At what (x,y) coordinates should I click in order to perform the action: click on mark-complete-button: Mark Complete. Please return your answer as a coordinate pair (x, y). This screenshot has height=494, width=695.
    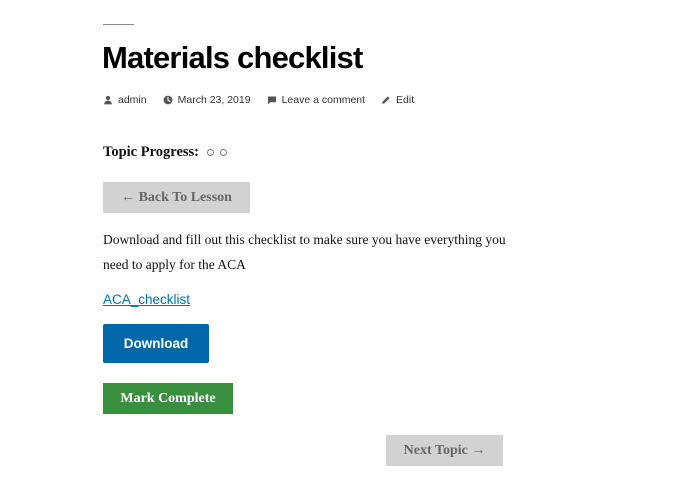
    Looking at the image, I should click on (168, 398).